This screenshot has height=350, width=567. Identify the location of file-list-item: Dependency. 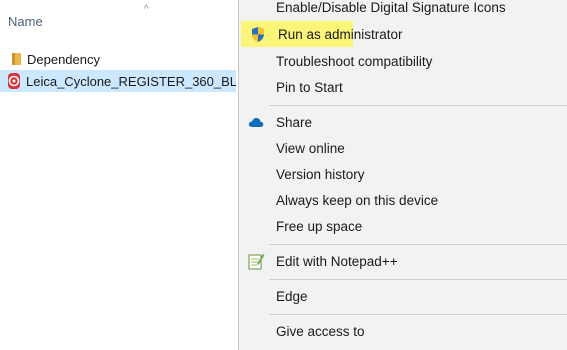
(118, 59).